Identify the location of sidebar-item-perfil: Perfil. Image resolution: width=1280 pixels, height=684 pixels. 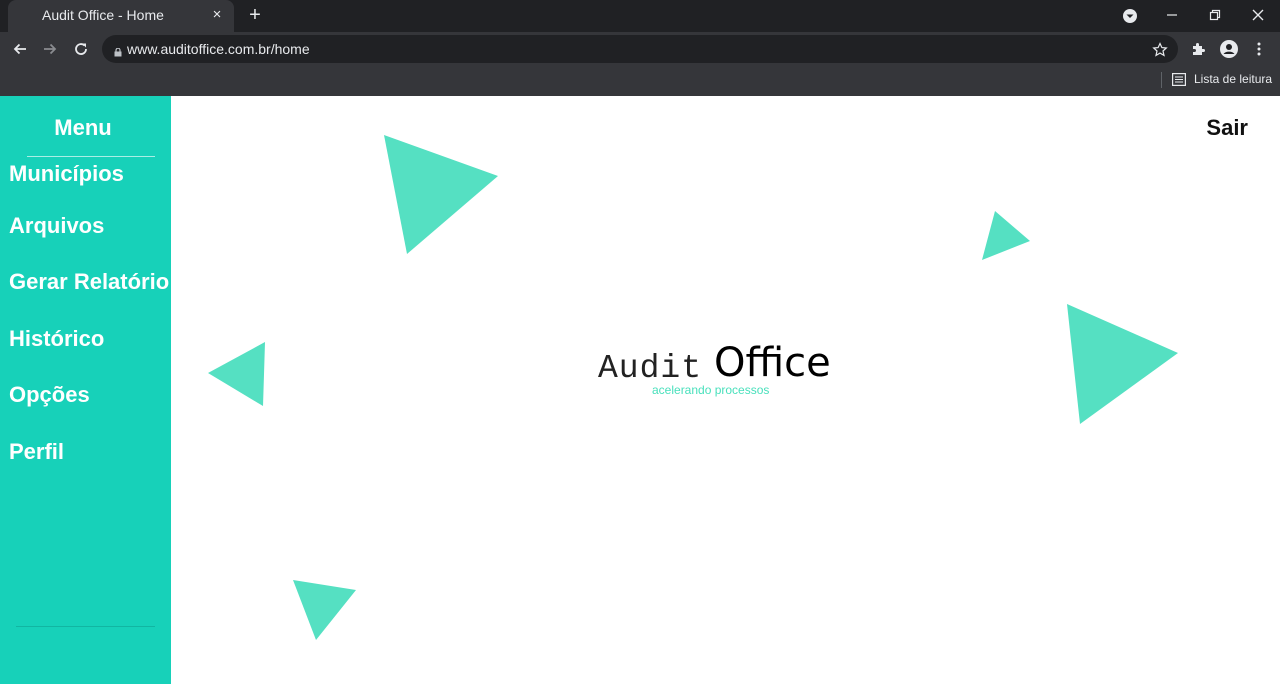
(36, 452).